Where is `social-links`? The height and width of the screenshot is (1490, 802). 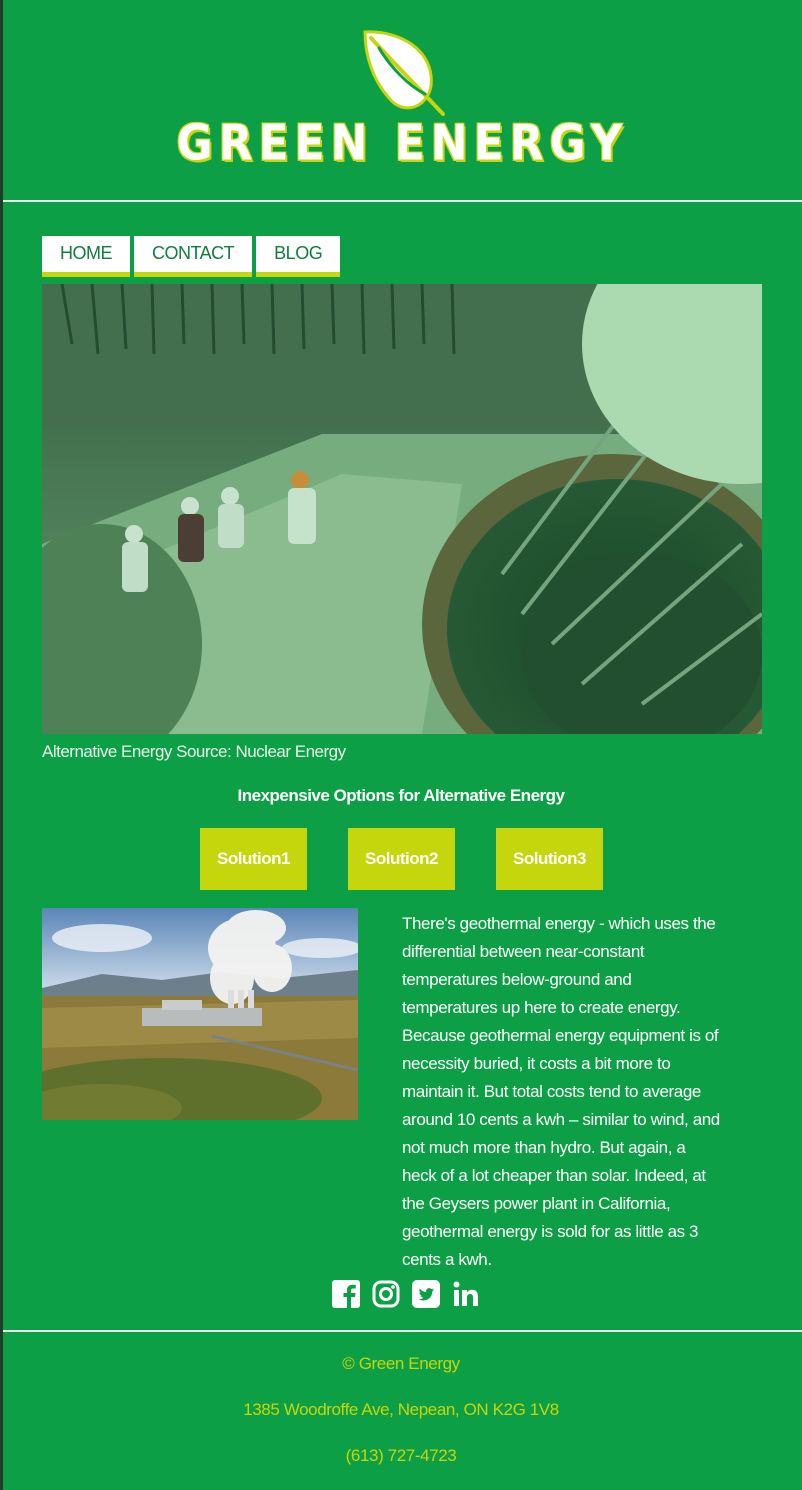 social-links is located at coordinates (406, 1295).